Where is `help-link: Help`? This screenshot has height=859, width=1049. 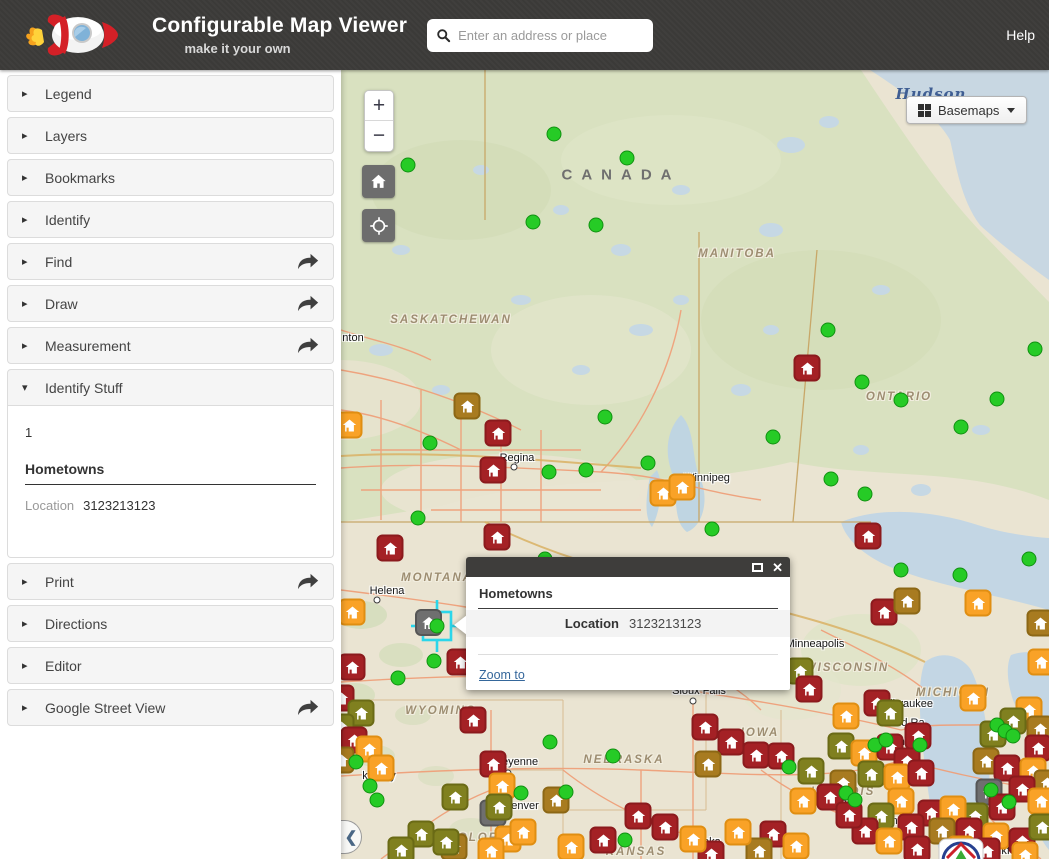 help-link: Help is located at coordinates (1020, 35).